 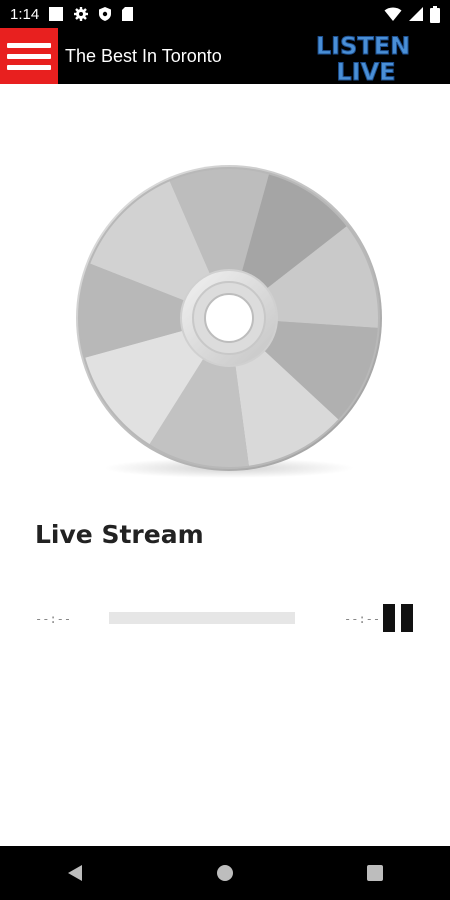 What do you see at coordinates (56, 14) in the screenshot?
I see `notification-square-icon` at bounding box center [56, 14].